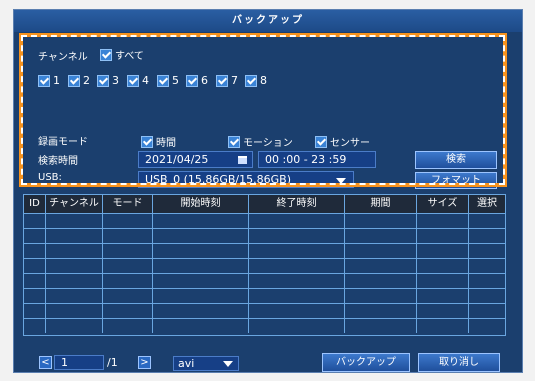 The image size is (535, 381). What do you see at coordinates (50, 177) in the screenshot?
I see `usb-label: USB:` at bounding box center [50, 177].